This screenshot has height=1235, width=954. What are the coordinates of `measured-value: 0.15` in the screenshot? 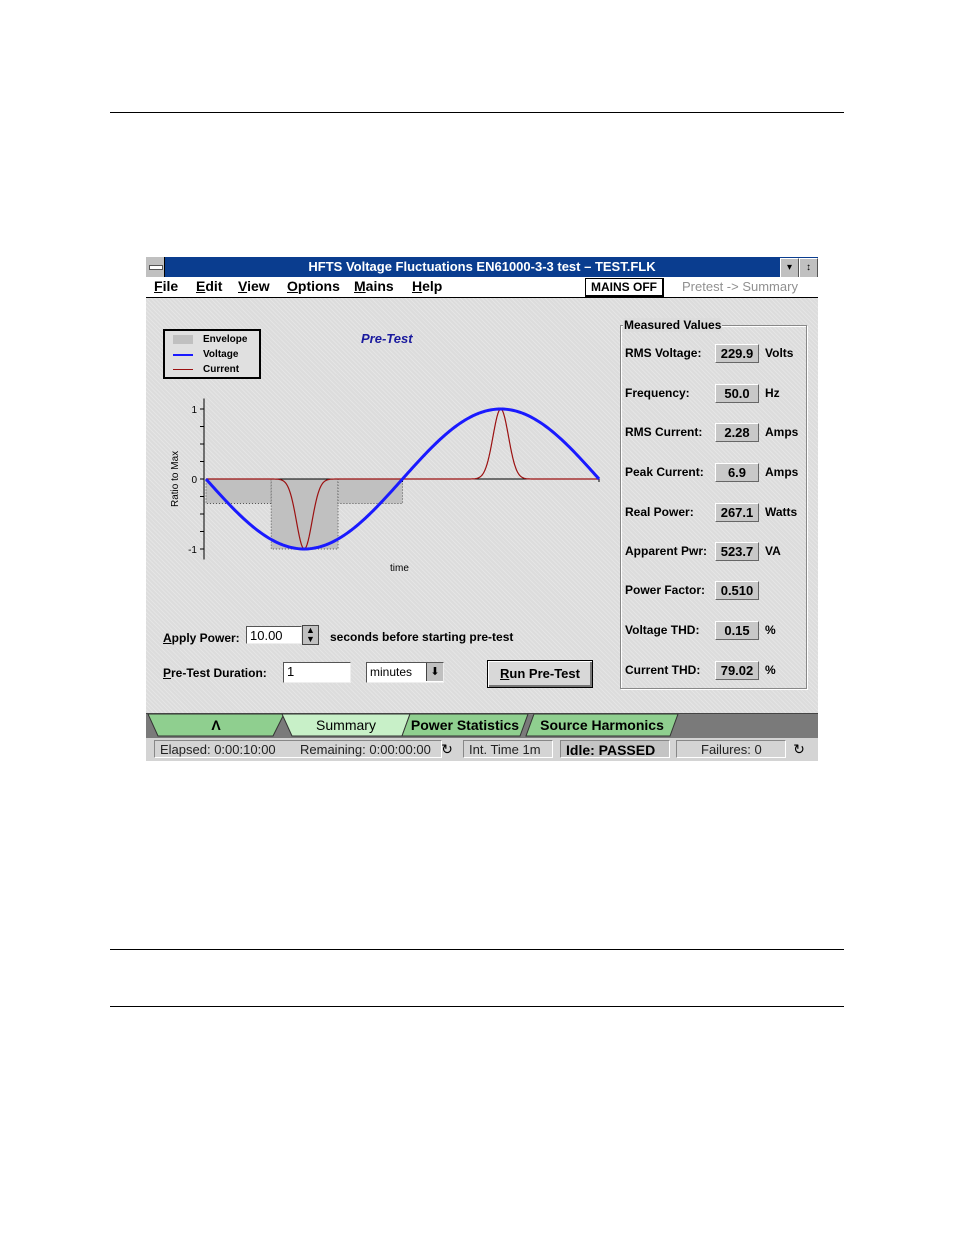 It's located at (737, 630).